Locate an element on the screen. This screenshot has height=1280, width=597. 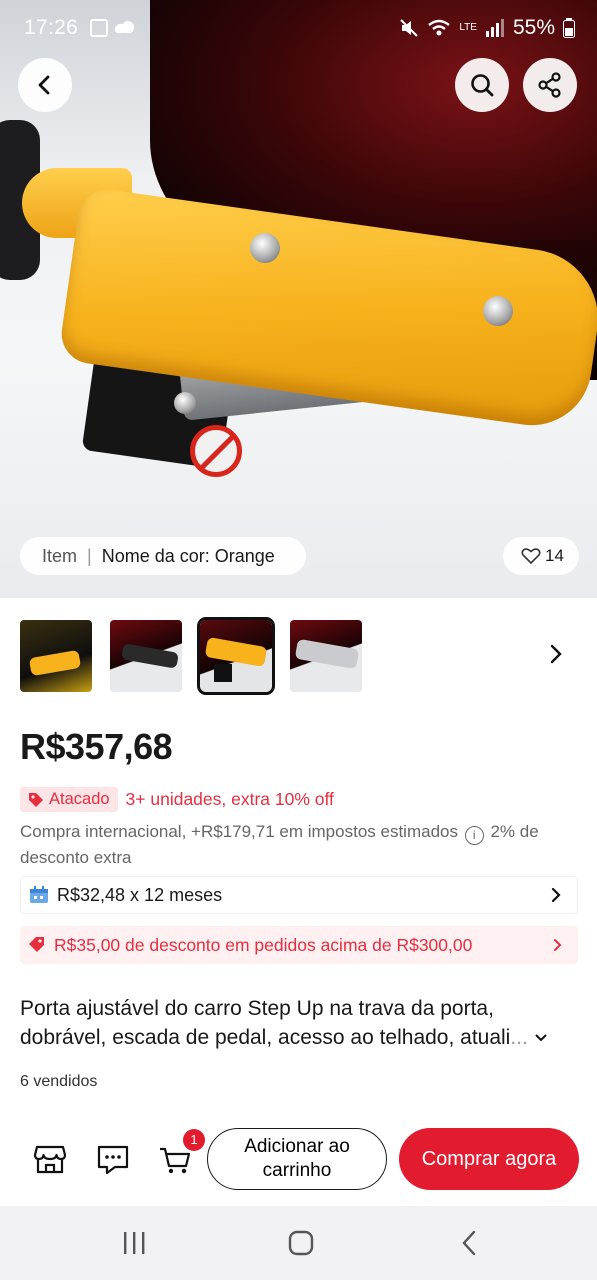
share-button is located at coordinates (550, 85).